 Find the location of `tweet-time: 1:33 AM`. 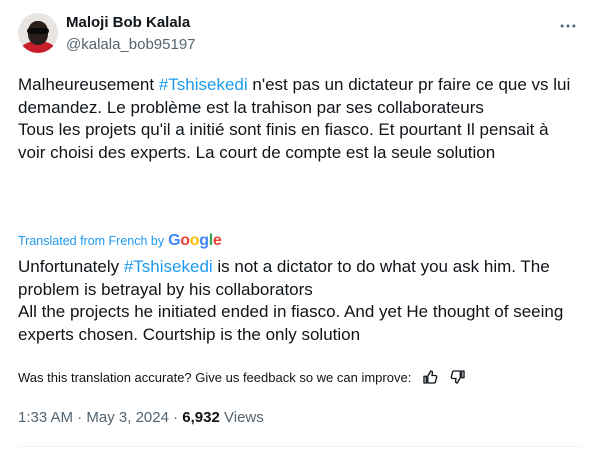

tweet-time: 1:33 AM is located at coordinates (45, 417).